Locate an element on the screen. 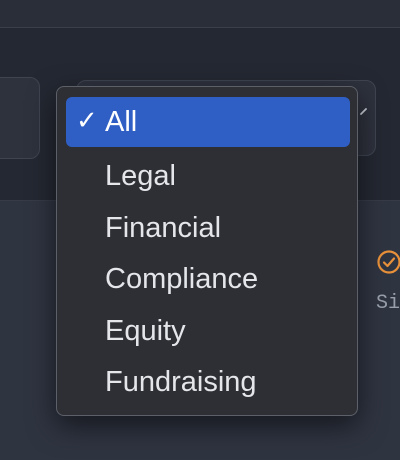  dropdown-item-financial: Financial is located at coordinates (208, 228).